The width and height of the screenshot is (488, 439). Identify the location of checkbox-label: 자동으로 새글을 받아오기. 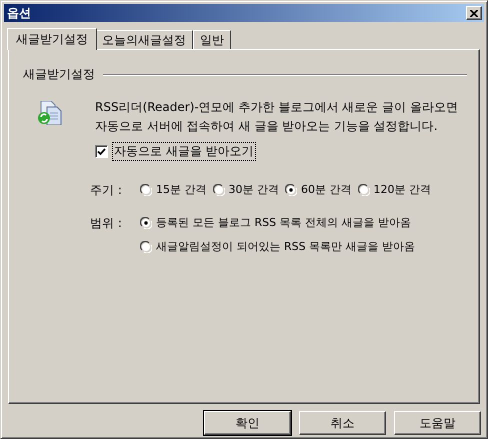
(184, 151).